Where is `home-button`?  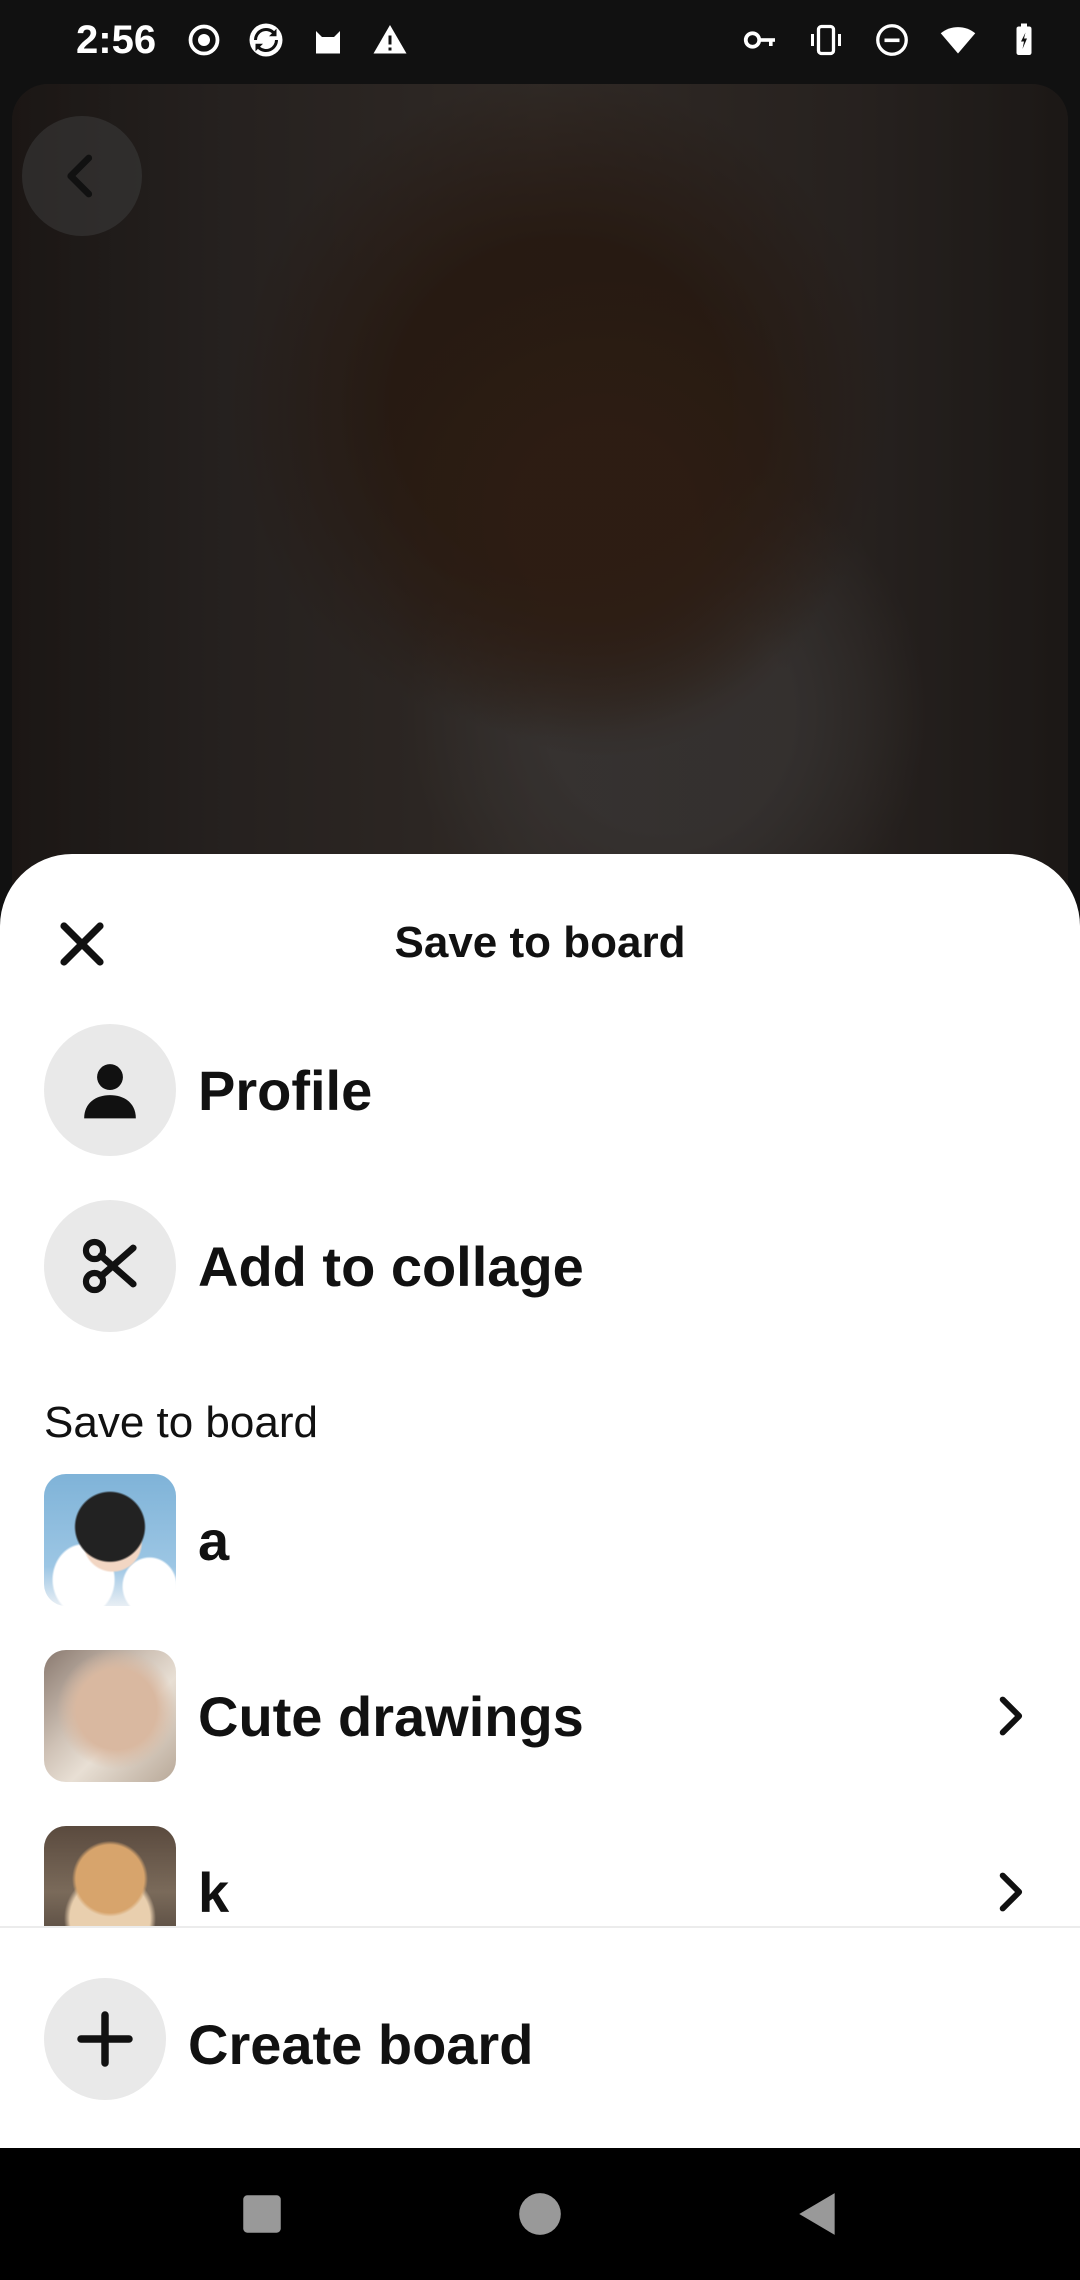
home-button is located at coordinates (540, 2214).